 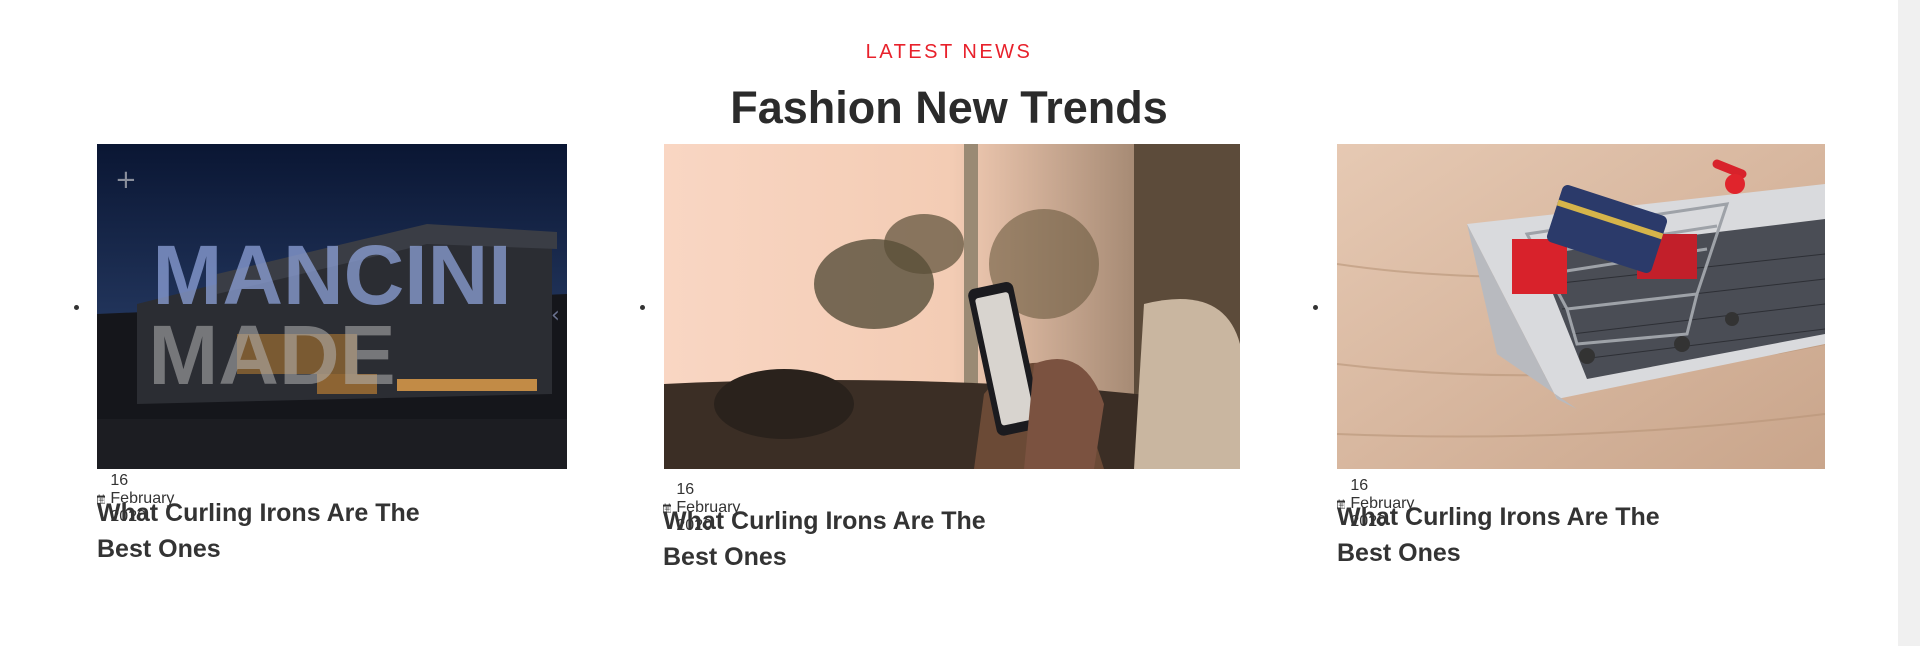 What do you see at coordinates (277, 531) in the screenshot?
I see `post-title-1: What Curling Irons Are The Best Ones` at bounding box center [277, 531].